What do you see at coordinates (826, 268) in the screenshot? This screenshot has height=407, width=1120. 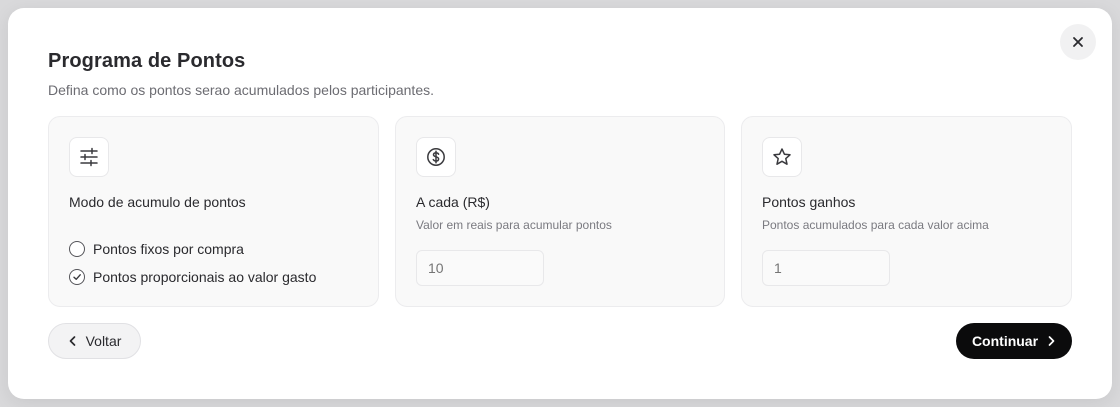 I see `points-input` at bounding box center [826, 268].